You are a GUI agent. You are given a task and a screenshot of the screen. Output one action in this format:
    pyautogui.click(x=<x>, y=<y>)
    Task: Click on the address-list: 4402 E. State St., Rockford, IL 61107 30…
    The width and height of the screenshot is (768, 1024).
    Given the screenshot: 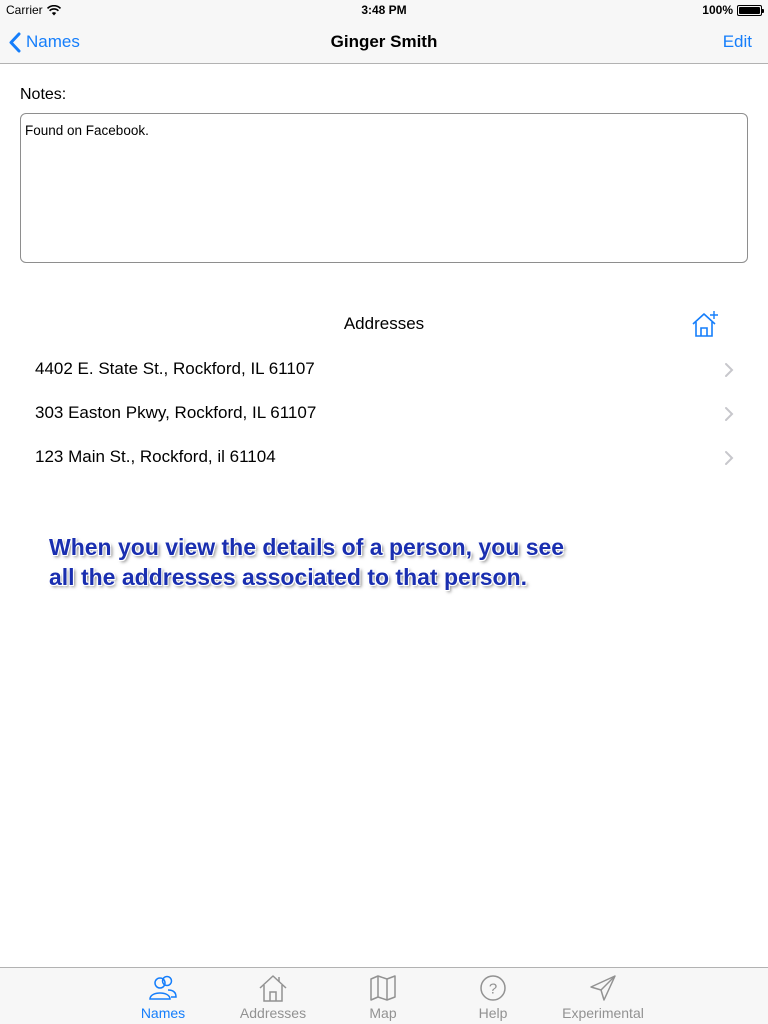 What is the action you would take?
    pyautogui.click(x=384, y=413)
    